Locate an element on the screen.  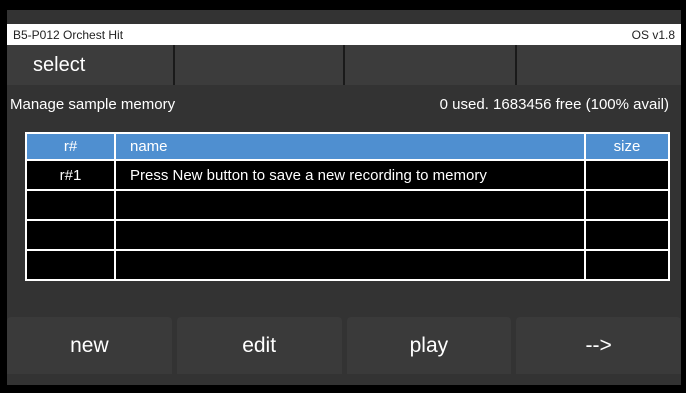
header-name: name is located at coordinates (350, 146).